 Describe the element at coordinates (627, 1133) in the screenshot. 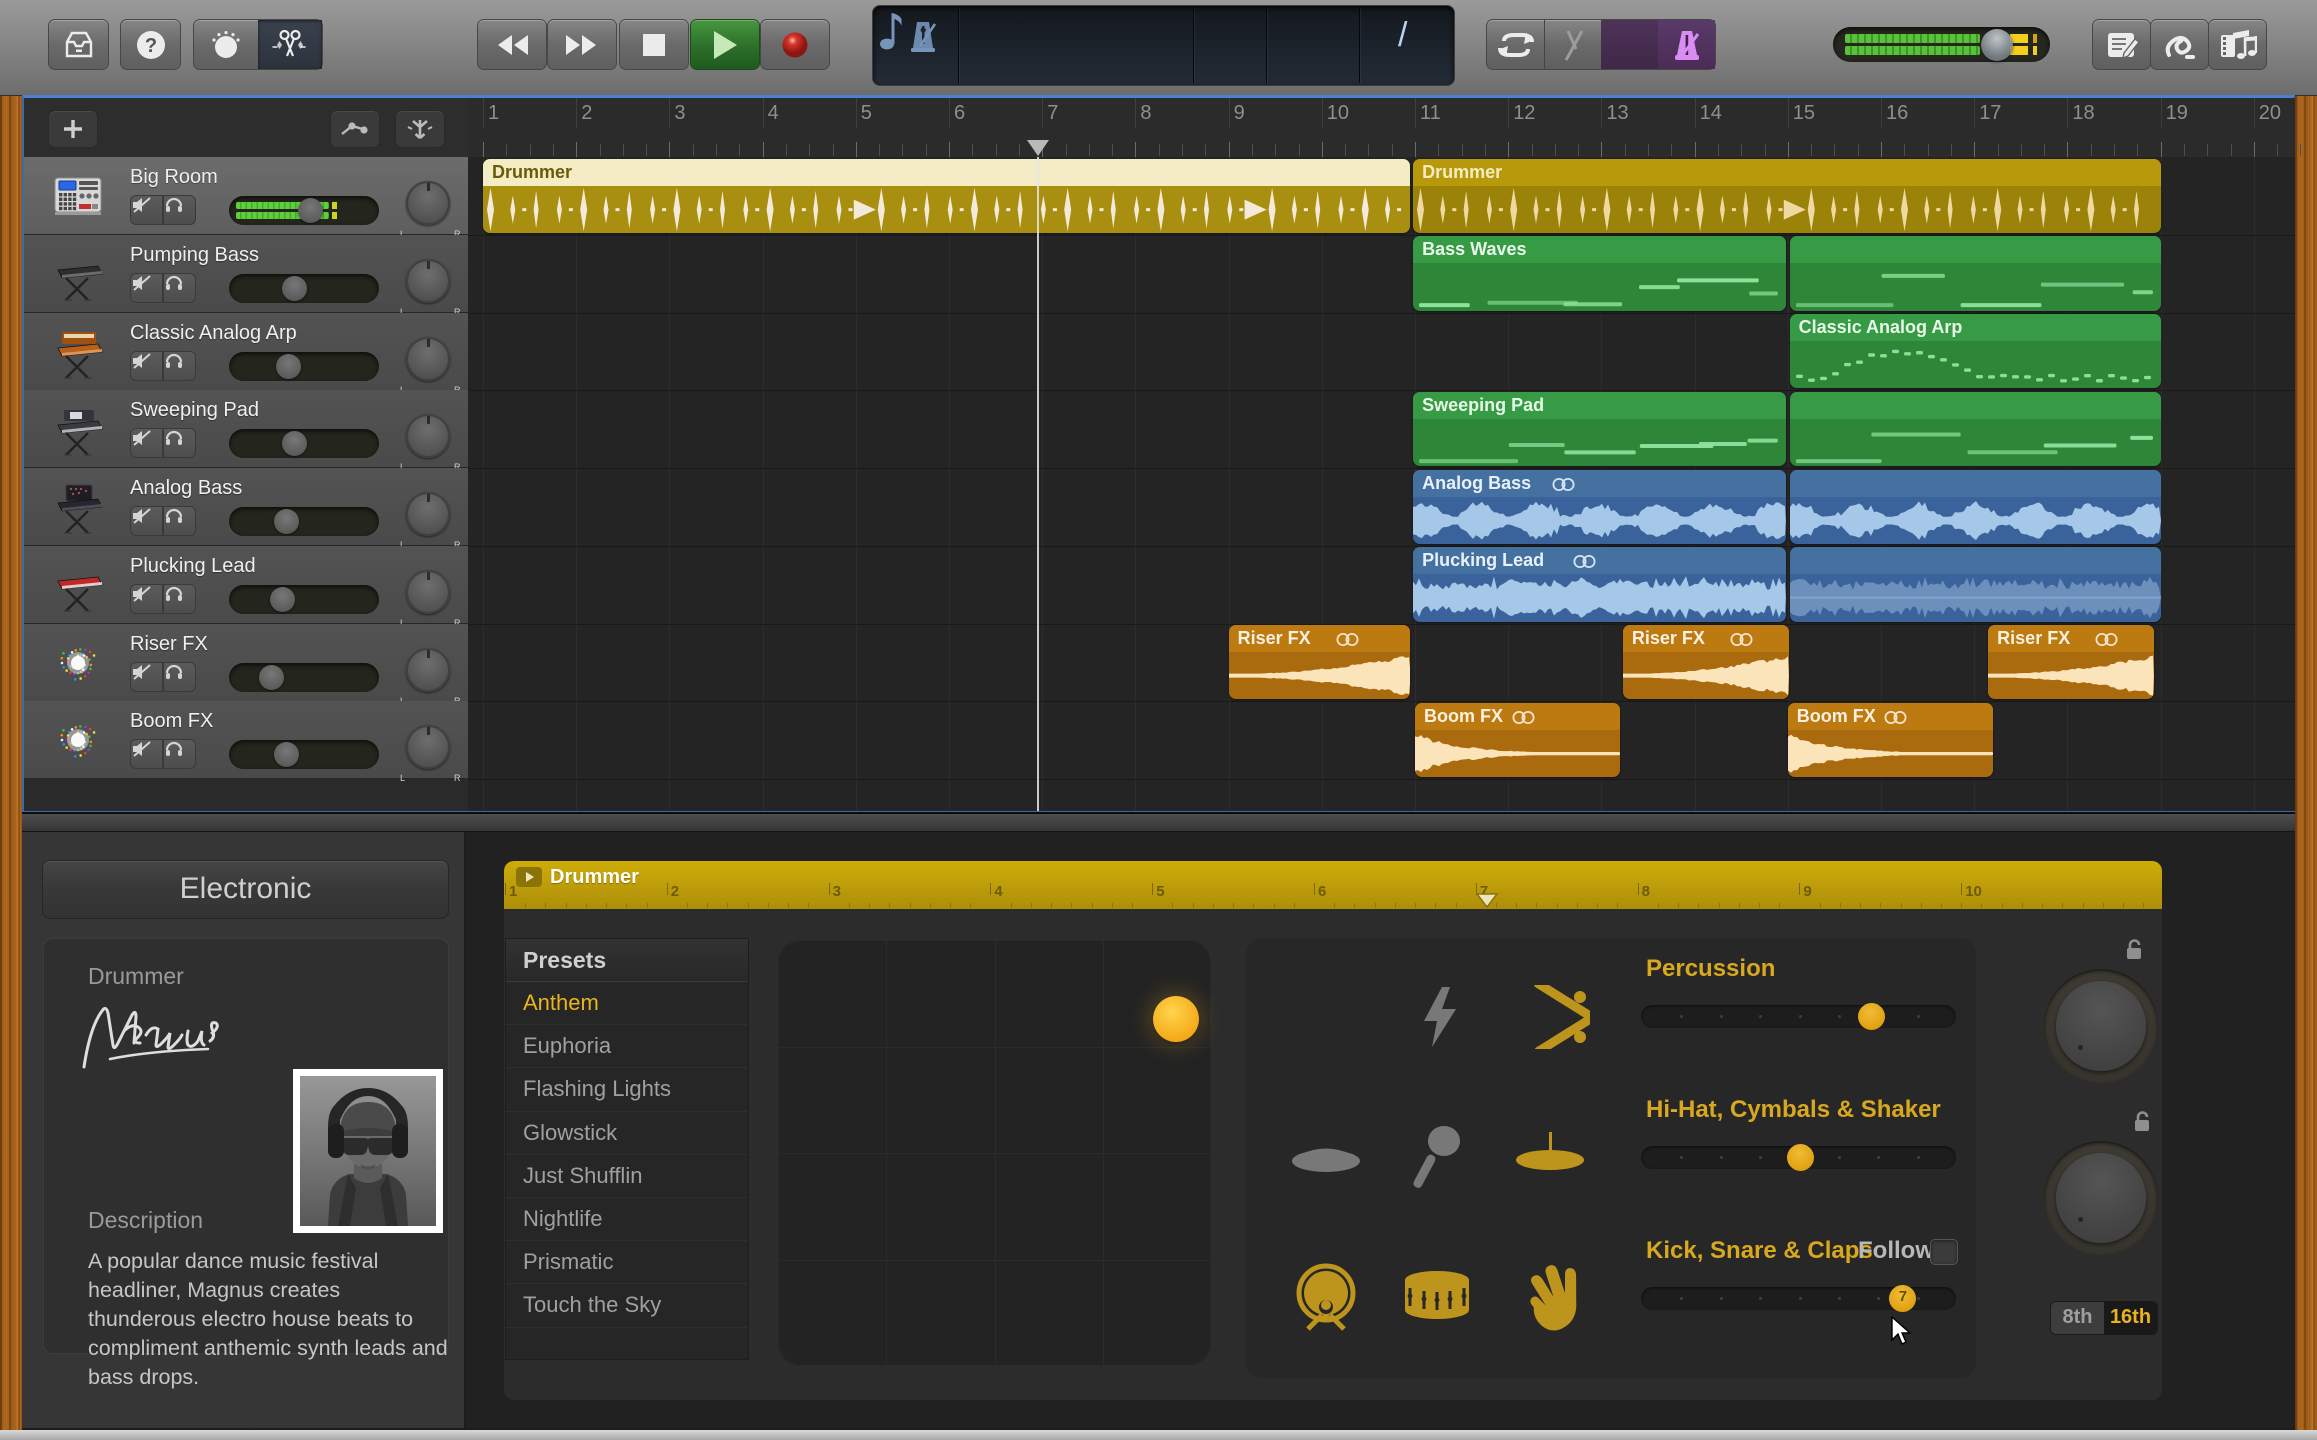

I see `preset-glowstick: Glowstick` at that location.